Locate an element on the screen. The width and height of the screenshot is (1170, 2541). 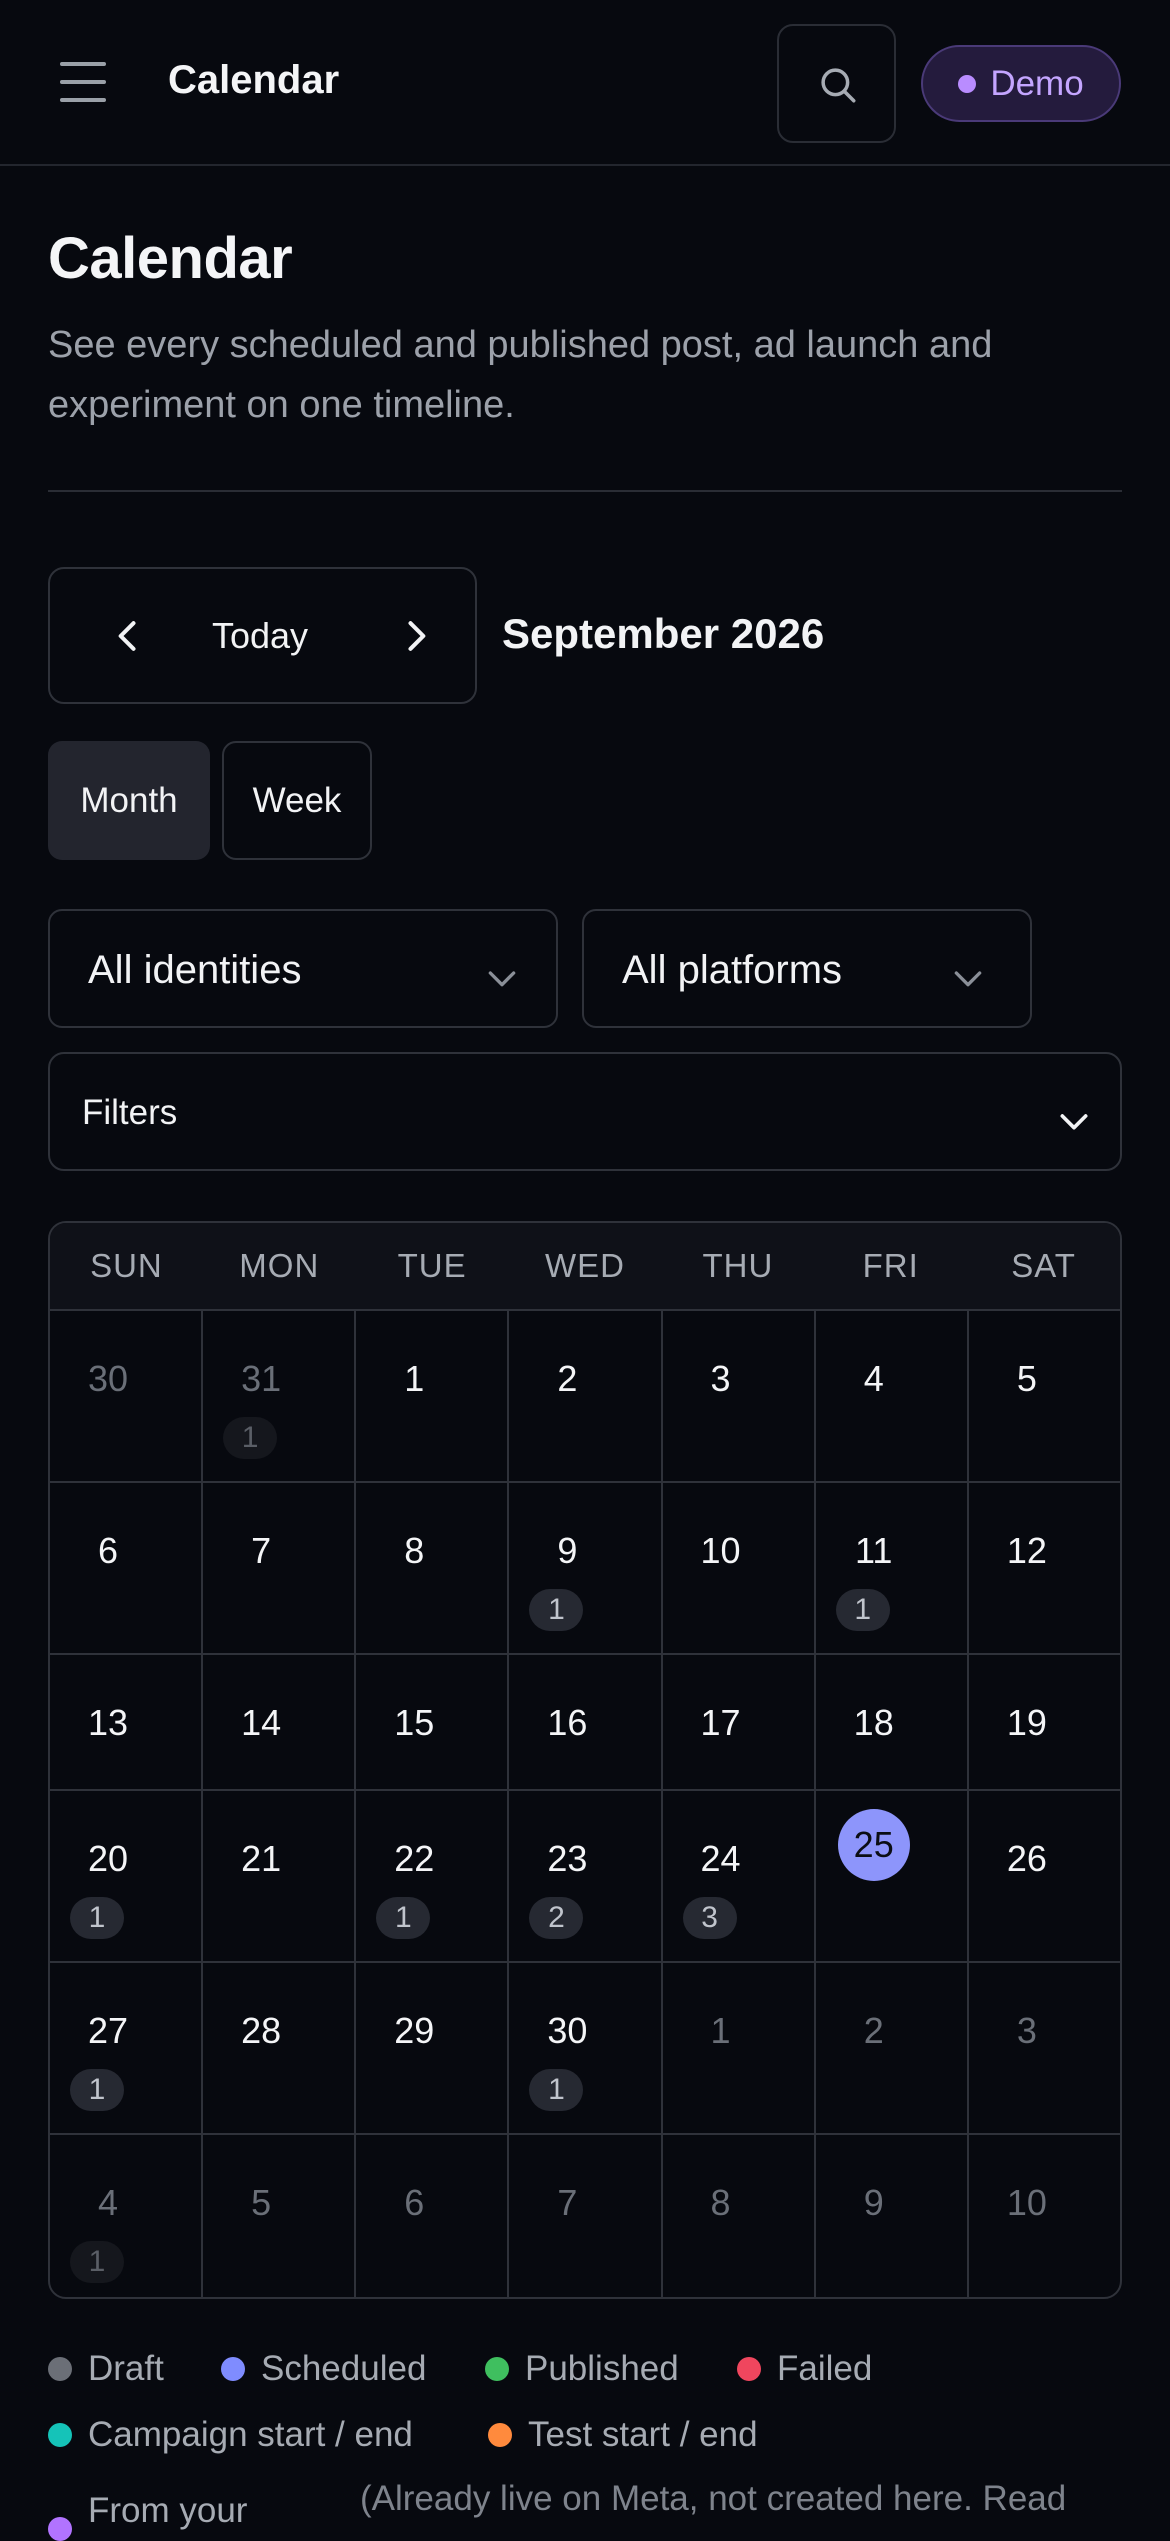
calendar-week-row: 20 1 21 22 1 23 2 24 3 25 26 is located at coordinates (585, 1877).